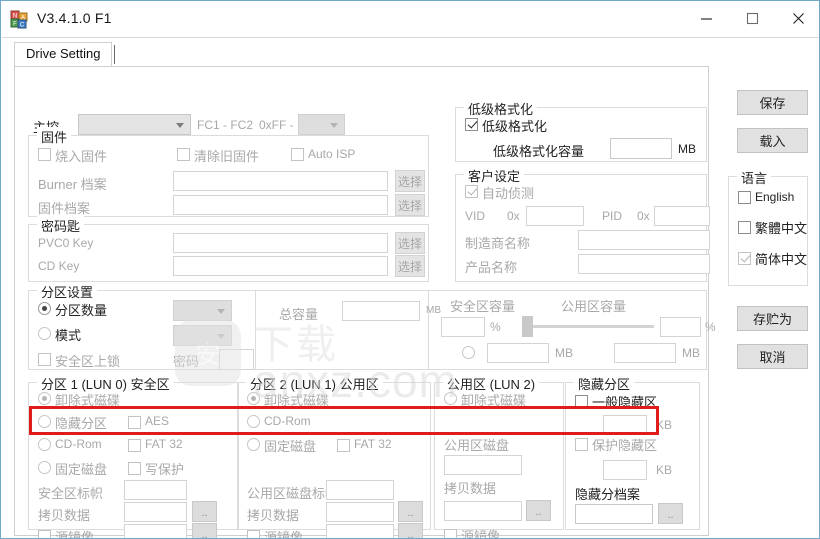 This screenshot has height=539, width=820. I want to click on public-percent-input, so click(680, 327).